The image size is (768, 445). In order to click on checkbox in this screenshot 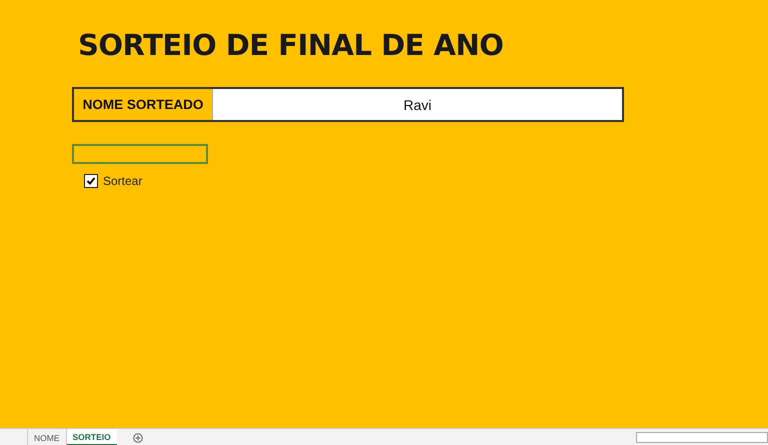, I will do `click(91, 181)`.